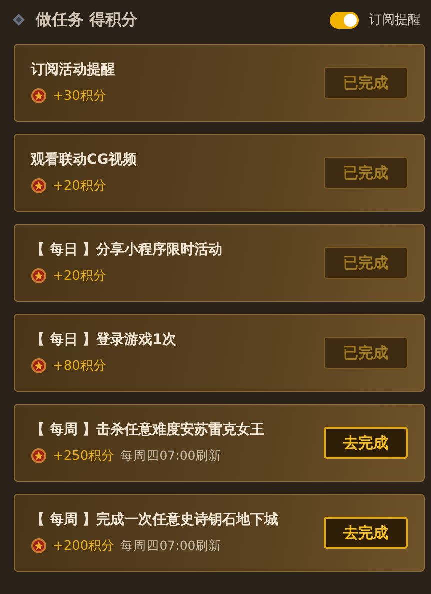  What do you see at coordinates (73, 70) in the screenshot?
I see `task-title: 订阅活动提醒` at bounding box center [73, 70].